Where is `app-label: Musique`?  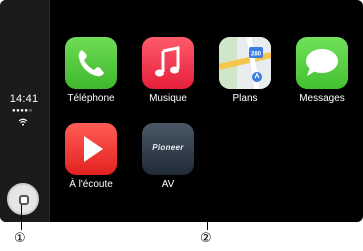
app-label: Musique is located at coordinates (168, 98).